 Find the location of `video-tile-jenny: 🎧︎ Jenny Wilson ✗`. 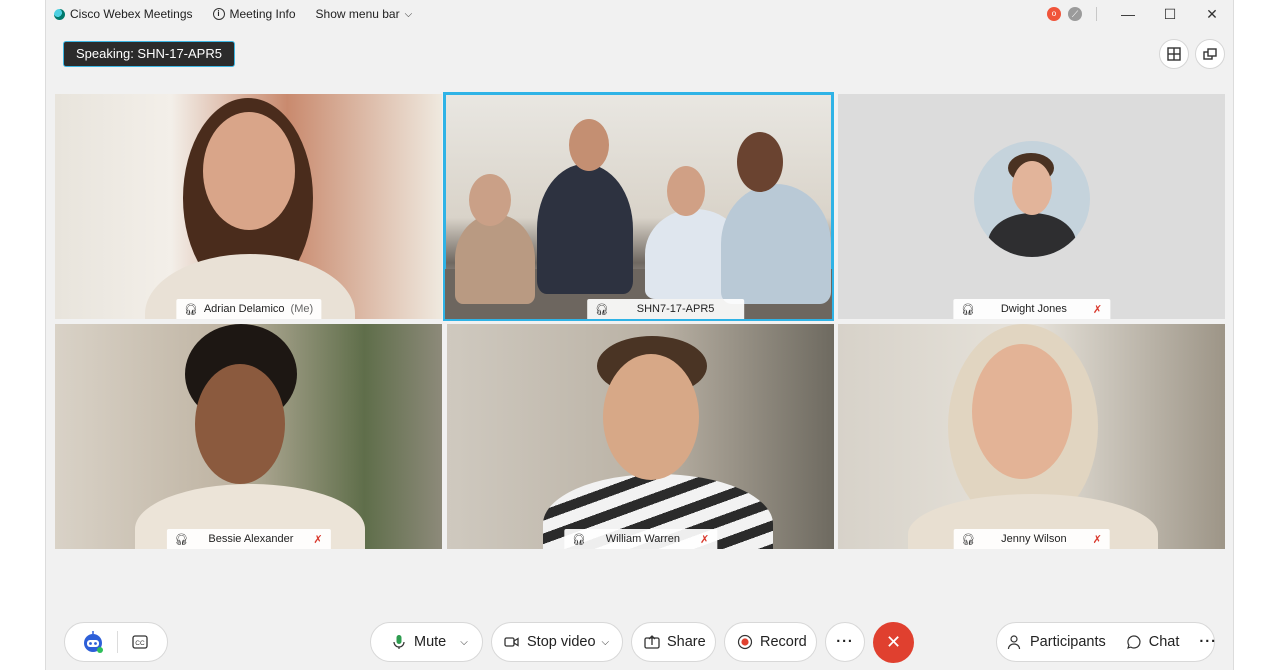

video-tile-jenny: 🎧︎ Jenny Wilson ✗ is located at coordinates (1031, 436).